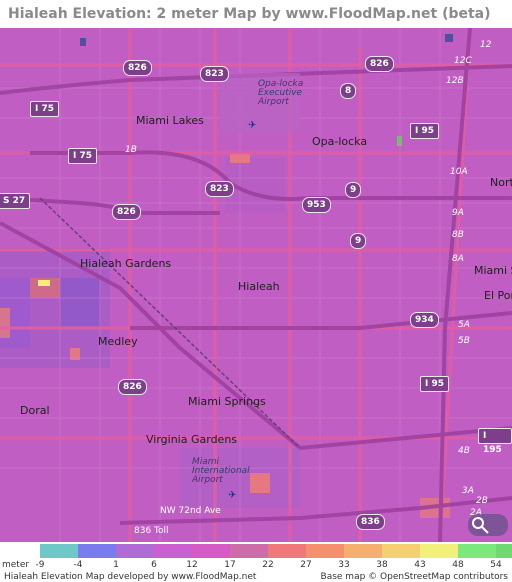 The image size is (512, 582). What do you see at coordinates (132, 387) in the screenshot?
I see `shield-826-low: 826` at bounding box center [132, 387].